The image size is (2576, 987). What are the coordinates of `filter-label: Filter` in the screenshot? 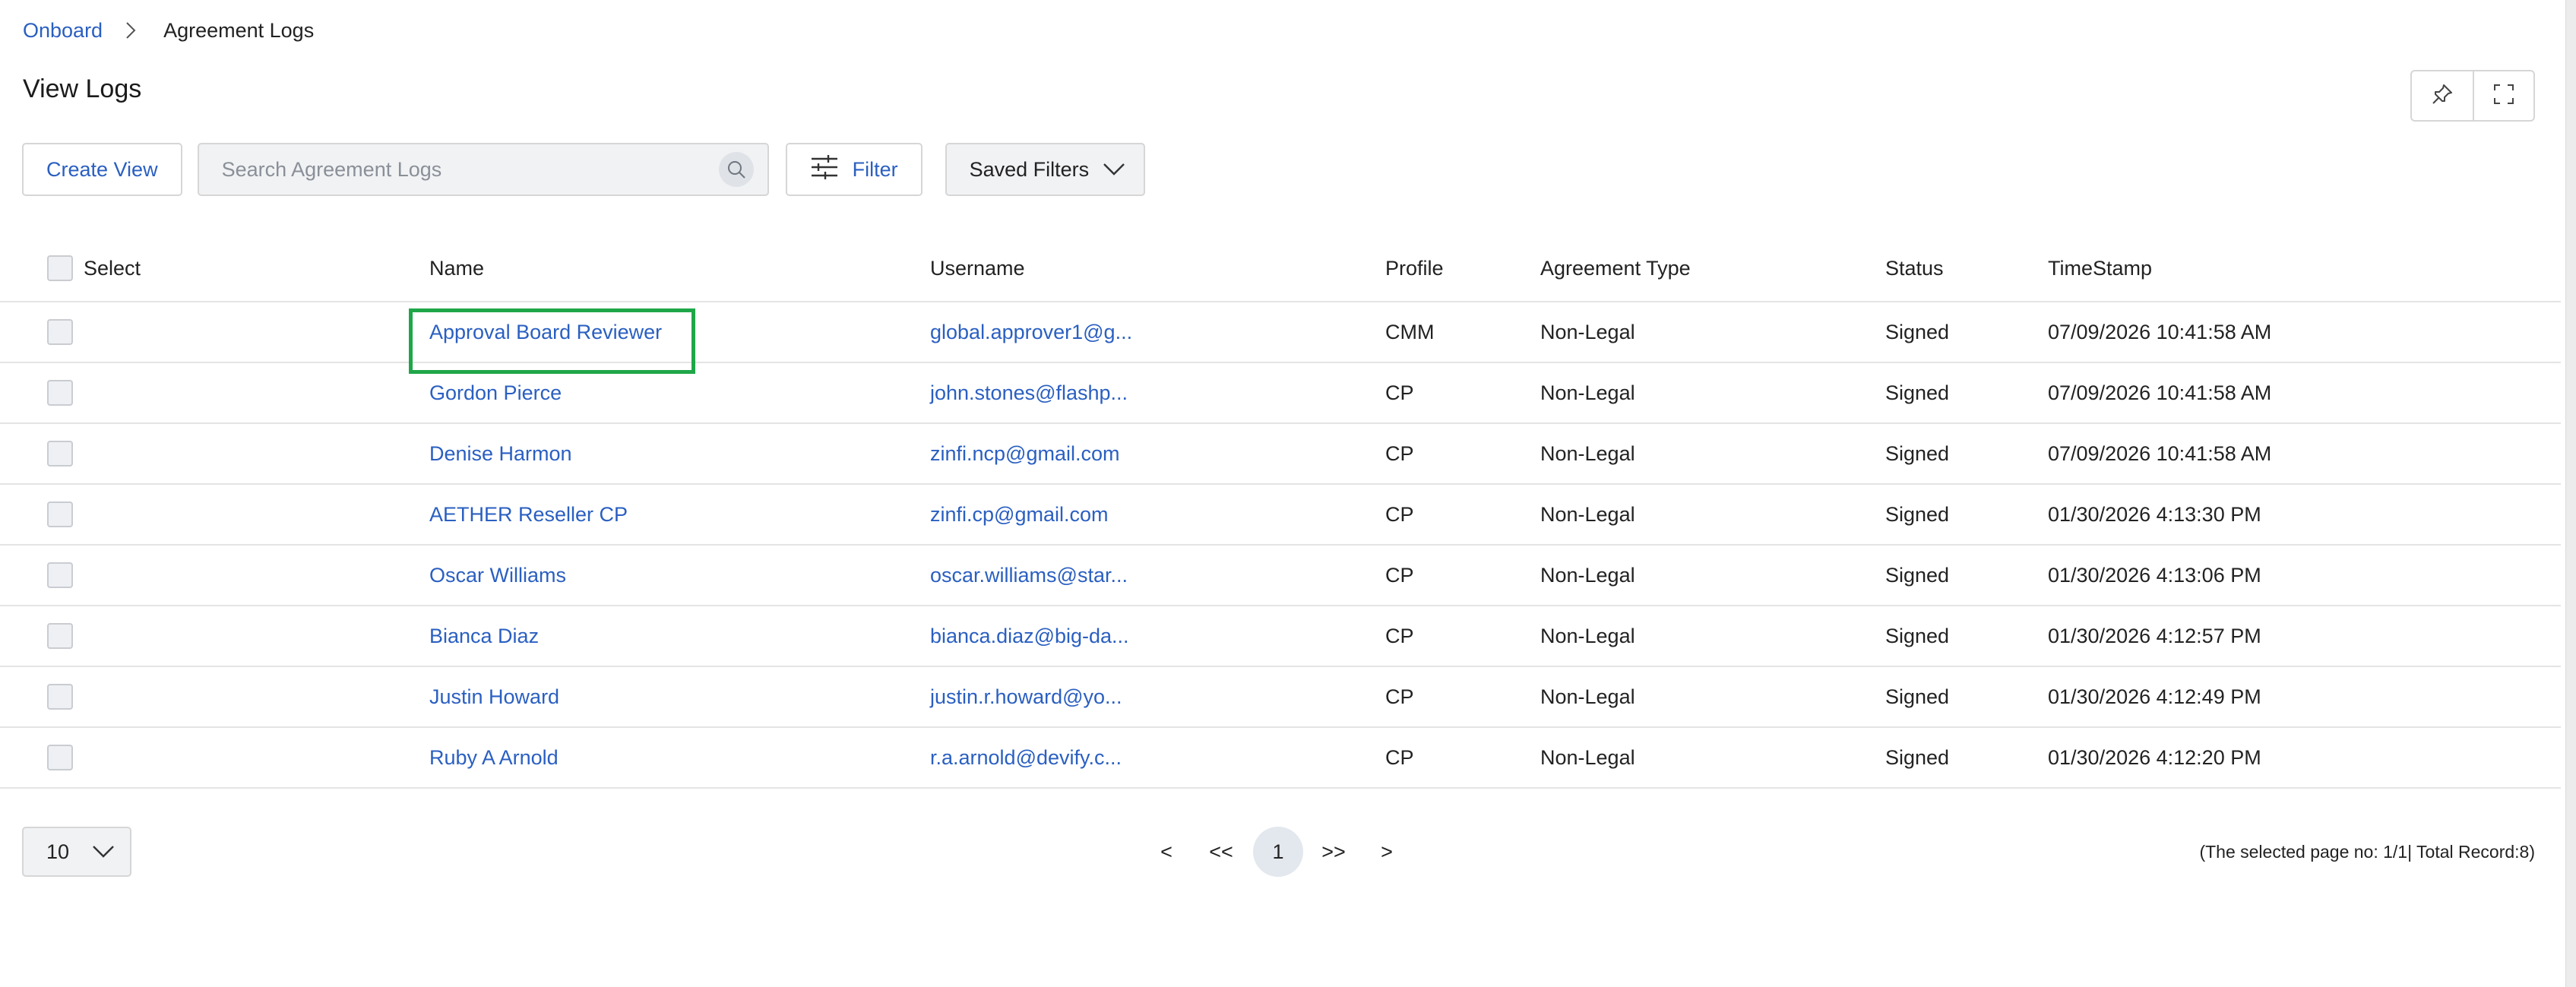 It's located at (875, 169).